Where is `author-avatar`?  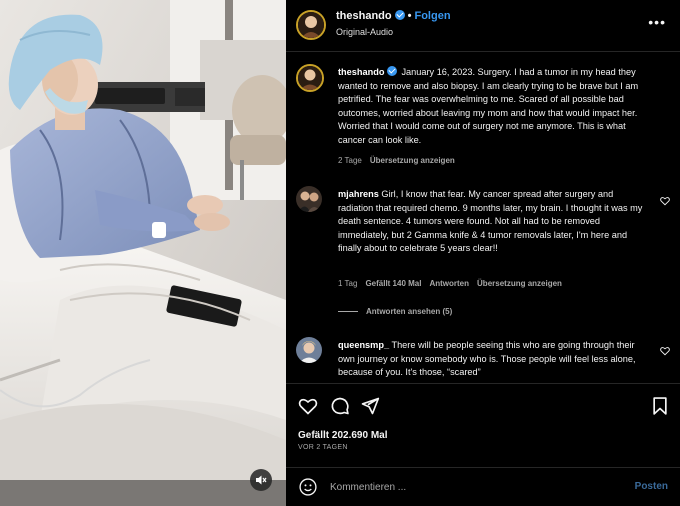
author-avatar is located at coordinates (311, 25).